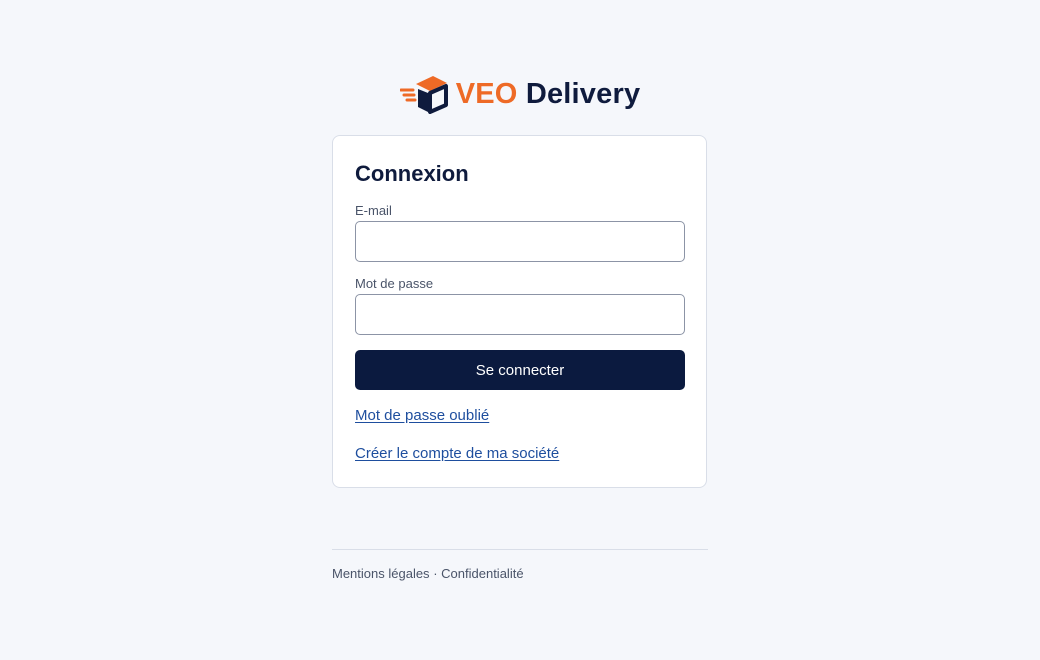  Describe the element at coordinates (381, 573) in the screenshot. I see `legal-notice-link: Mentions légales` at that location.